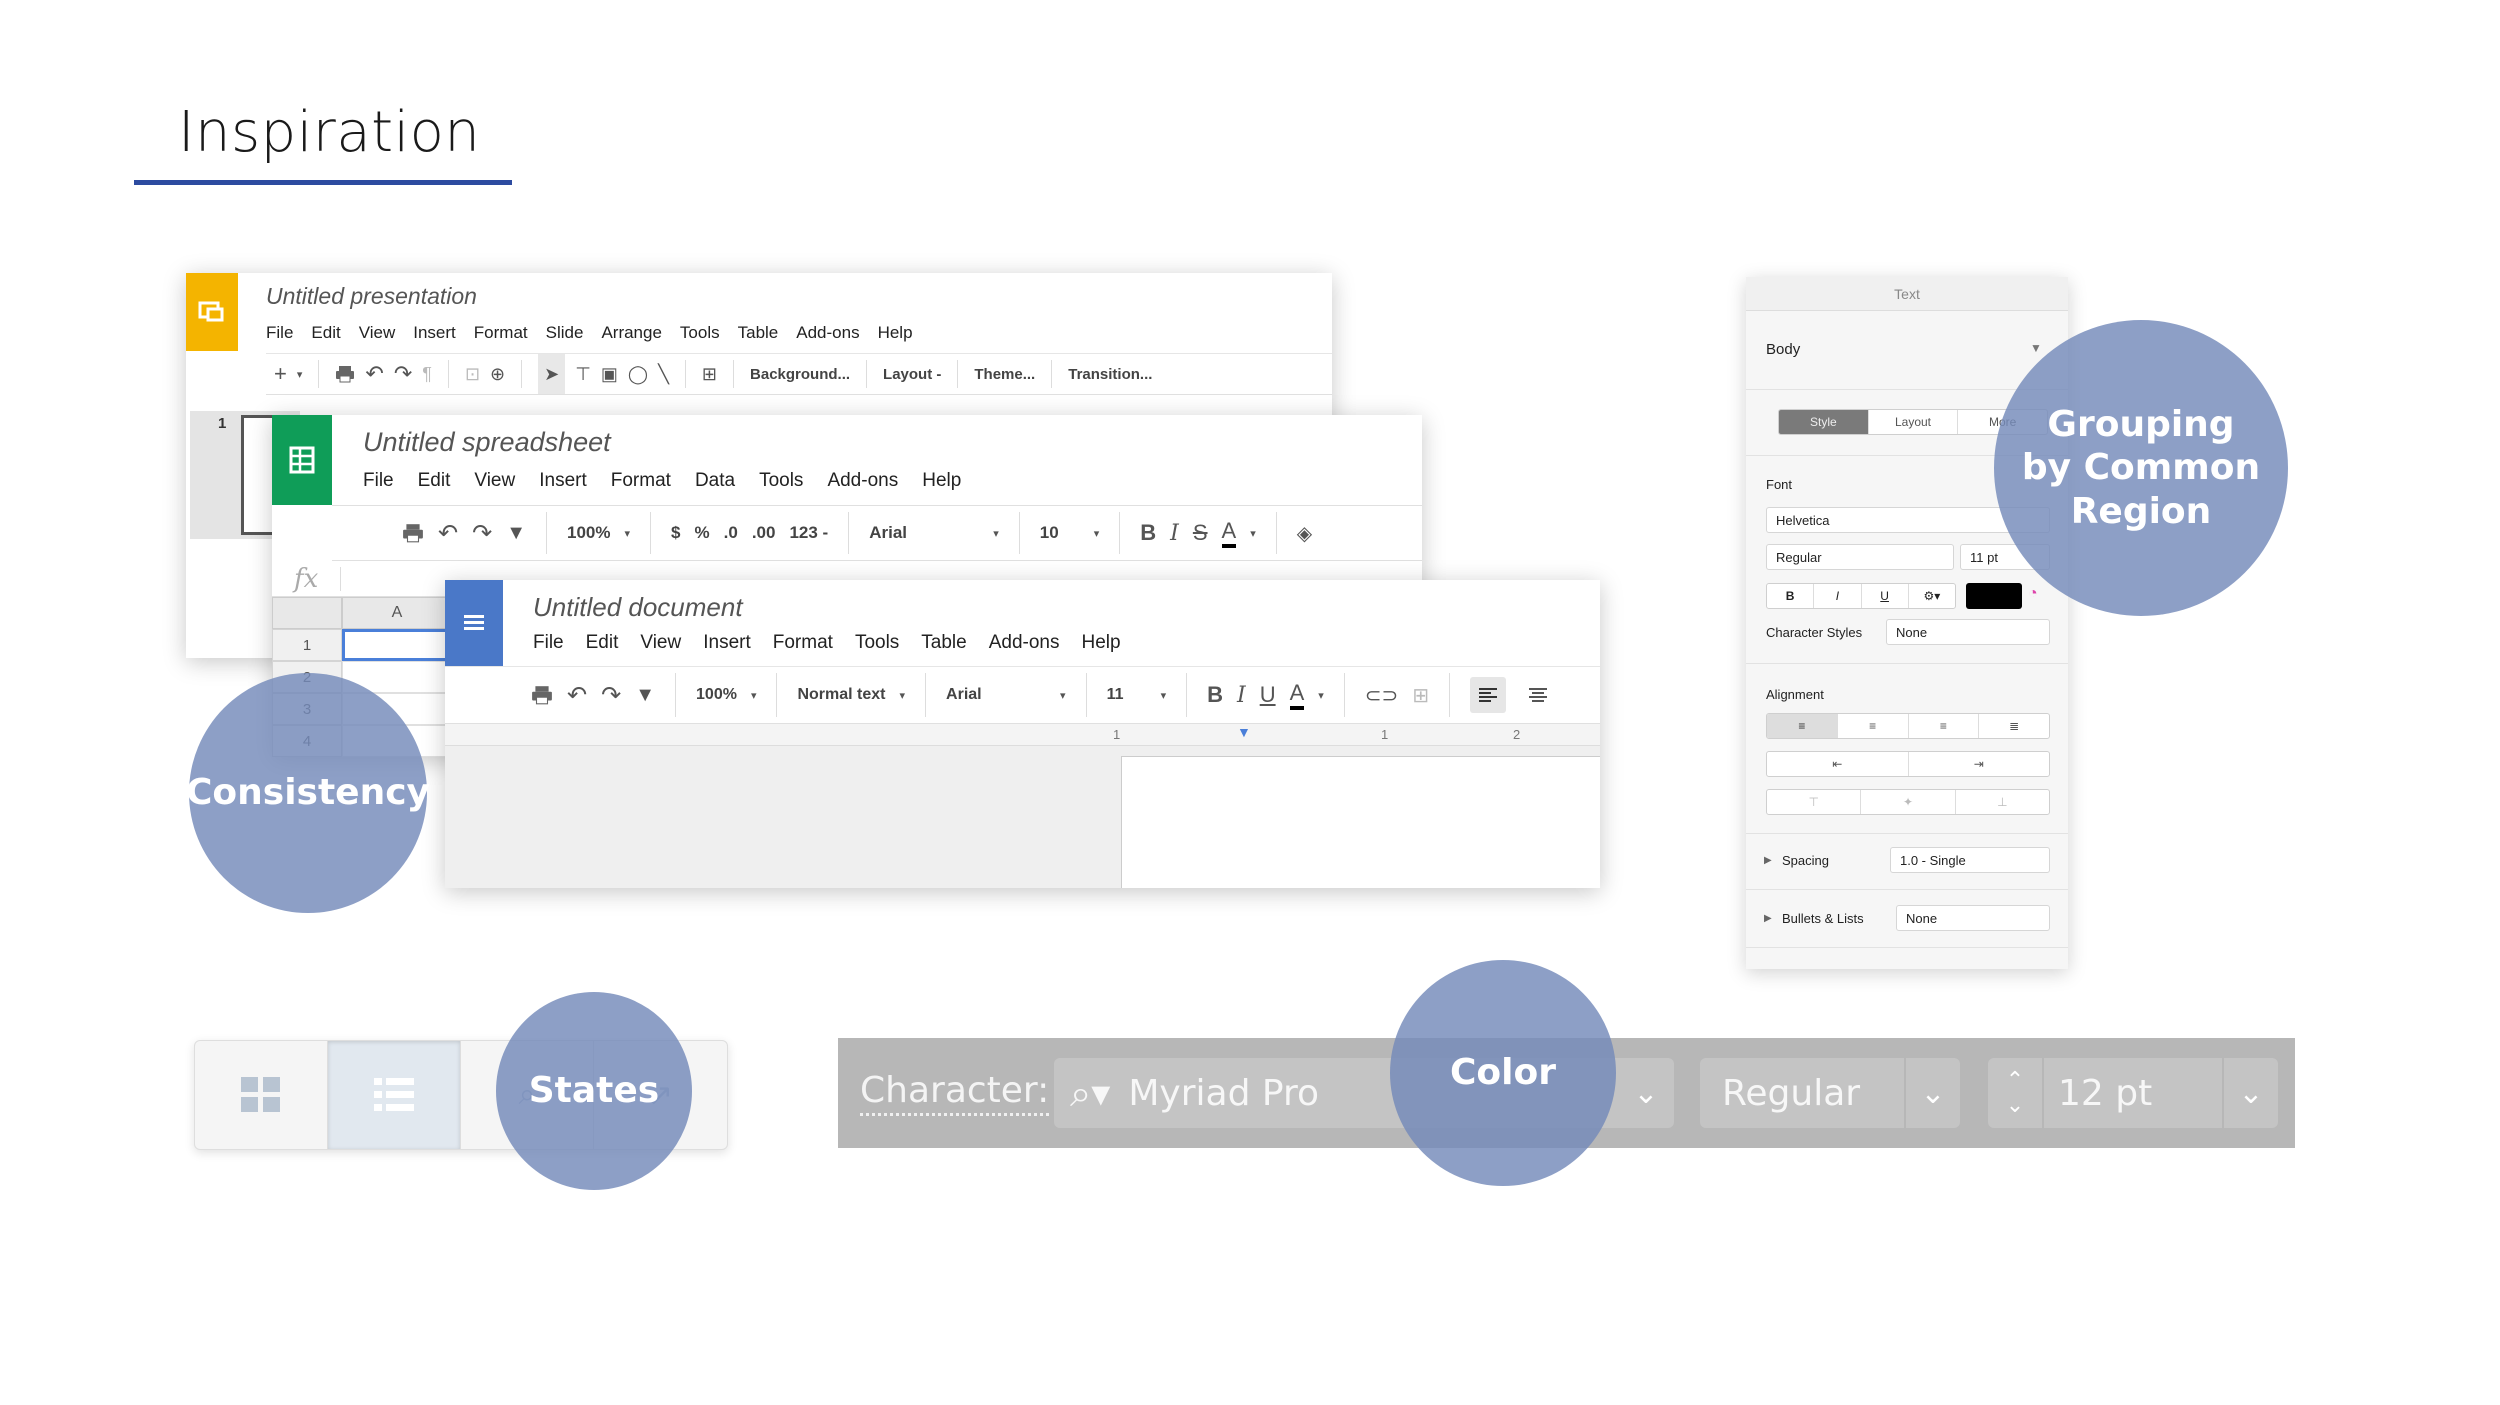 The image size is (2500, 1405). What do you see at coordinates (663, 374) in the screenshot?
I see `line-icon: ╲` at bounding box center [663, 374].